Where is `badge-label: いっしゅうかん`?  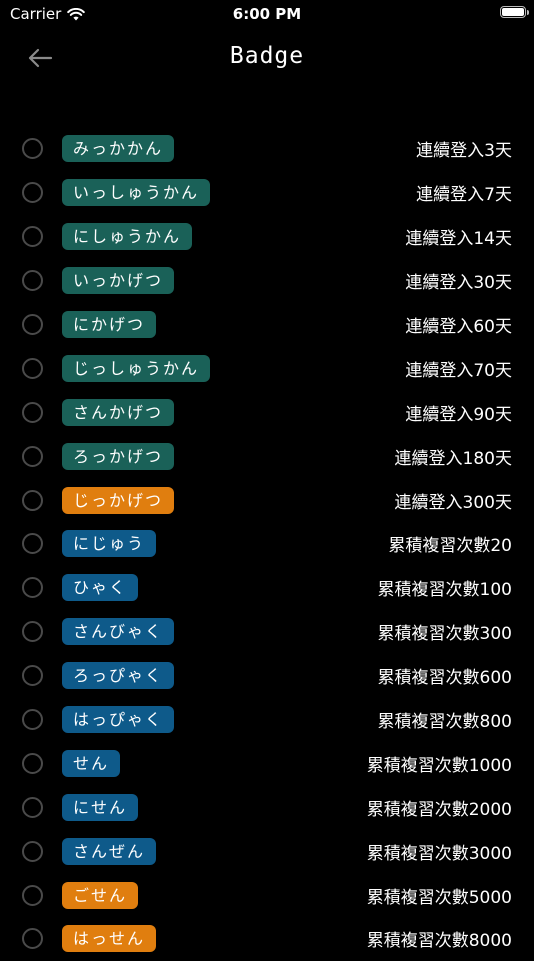
badge-label: いっしゅうかん is located at coordinates (136, 193).